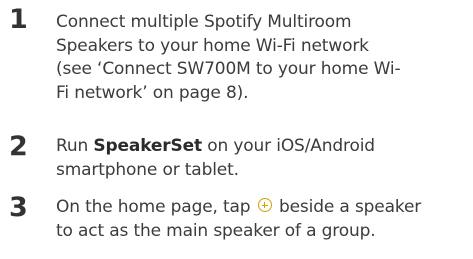 The height and width of the screenshot is (259, 473). What do you see at coordinates (212, 45) in the screenshot?
I see `step-text-line: Speakers to your home Wi-Fi network` at bounding box center [212, 45].